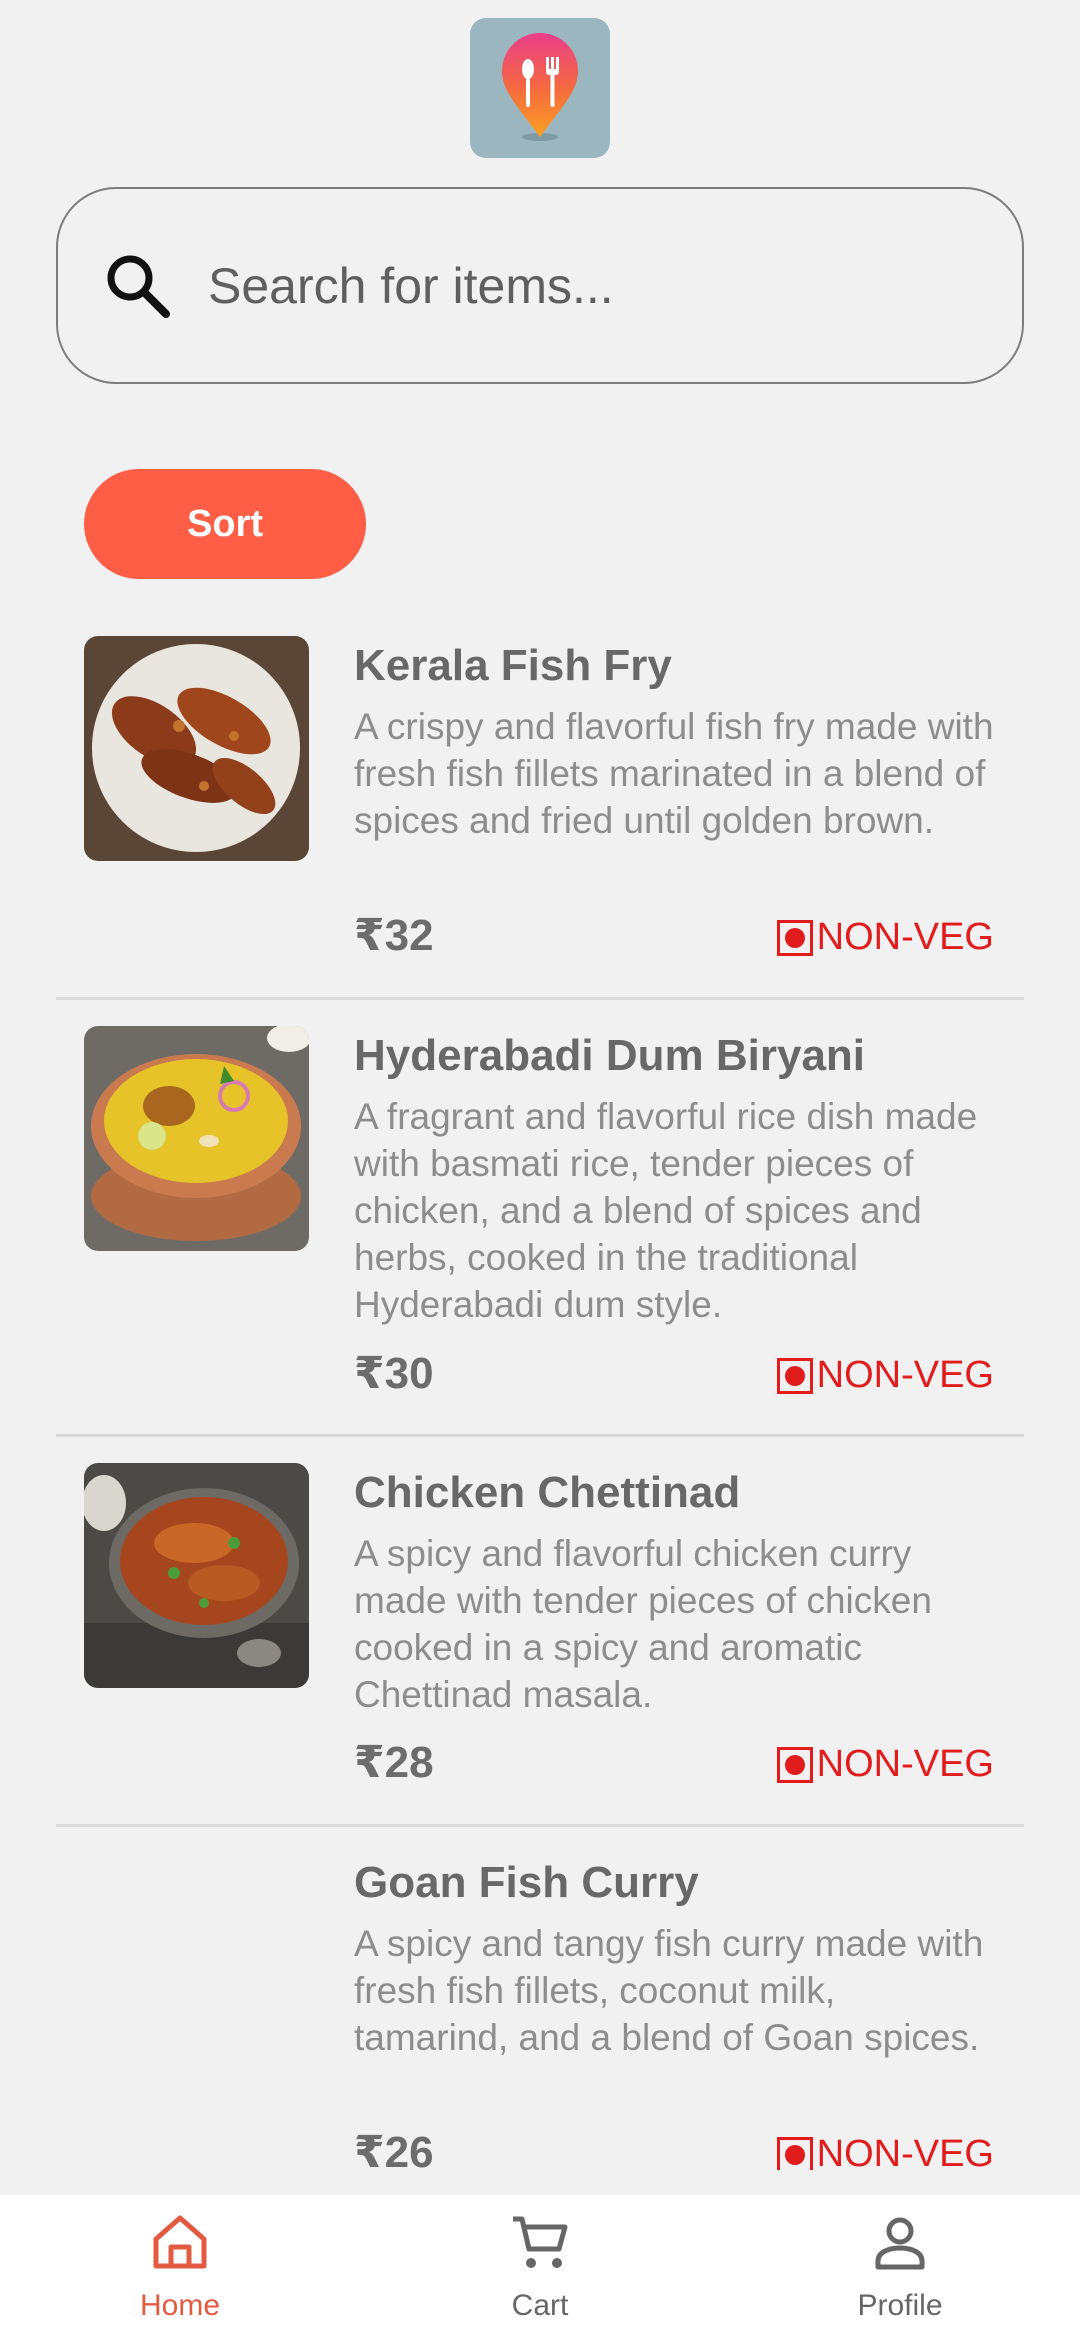 The image size is (1080, 2333). Describe the element at coordinates (615, 285) in the screenshot. I see `search-input` at that location.